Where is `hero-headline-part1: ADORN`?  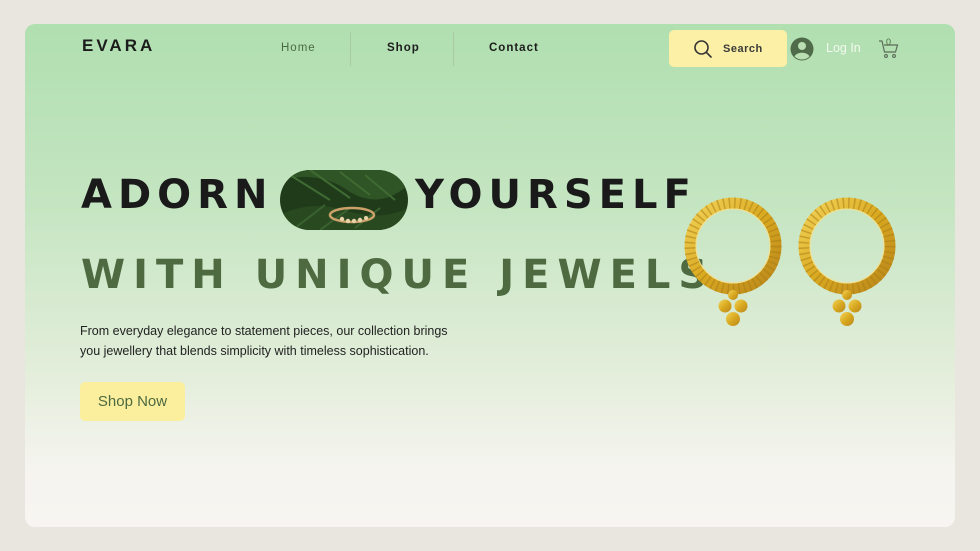 hero-headline-part1: ADORN is located at coordinates (177, 195).